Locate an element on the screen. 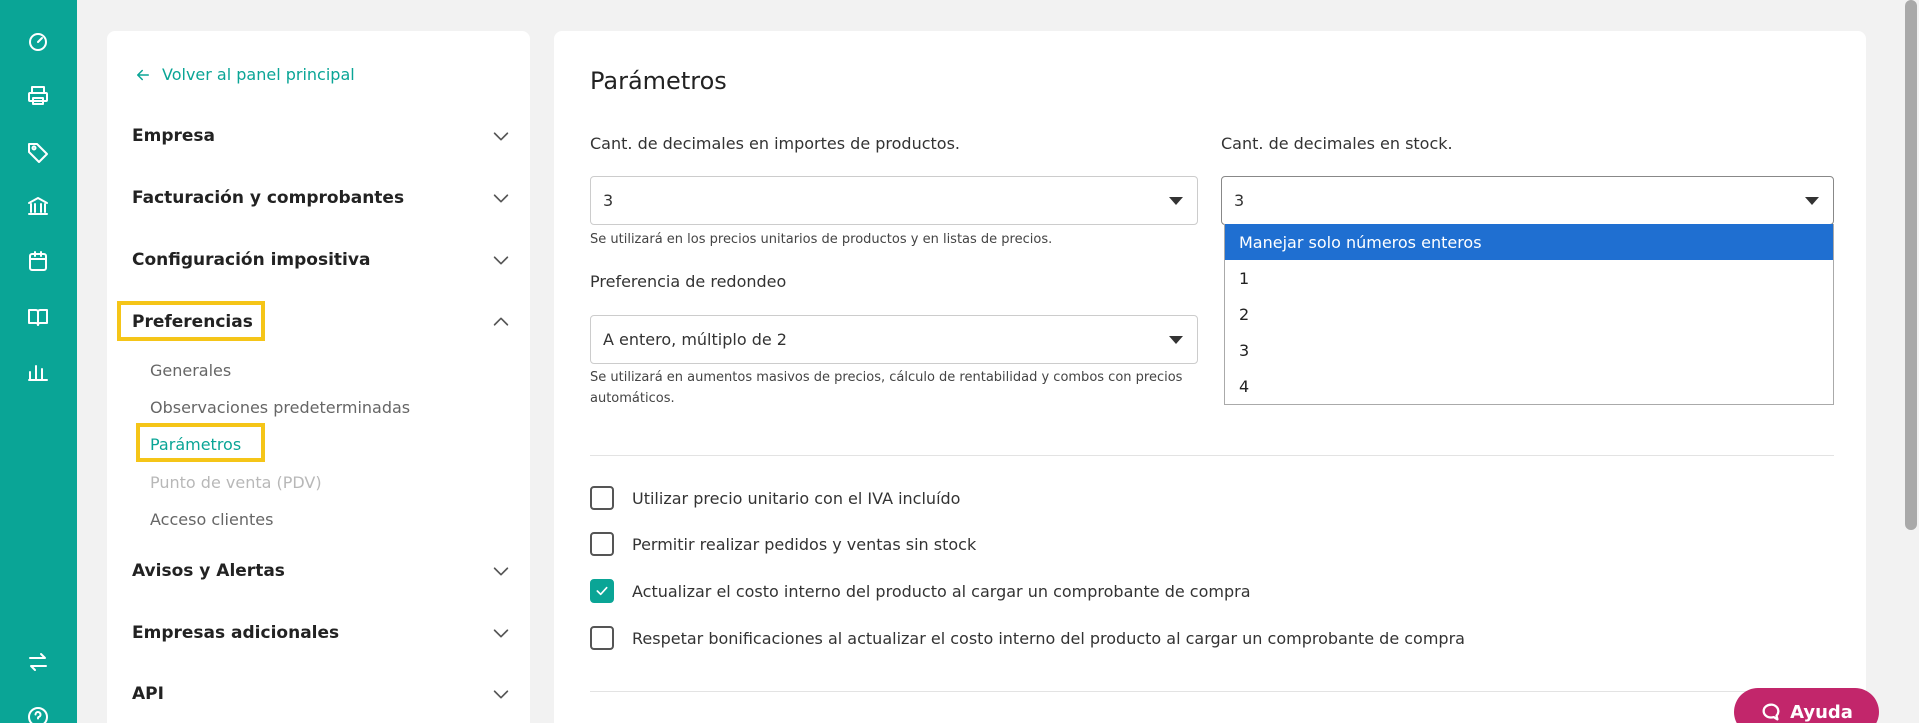 The width and height of the screenshot is (1919, 723). book-icon is located at coordinates (38, 317).